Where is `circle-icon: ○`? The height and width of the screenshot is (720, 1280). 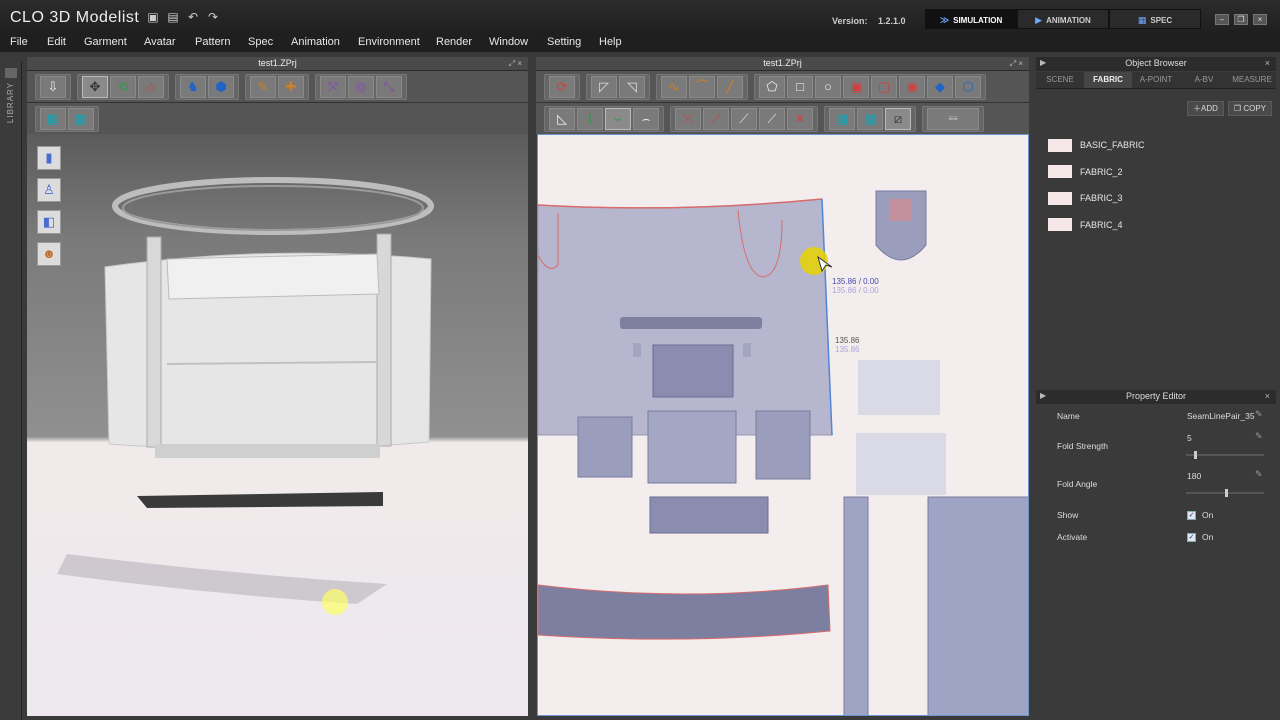
circle-icon: ○ is located at coordinates (828, 86).